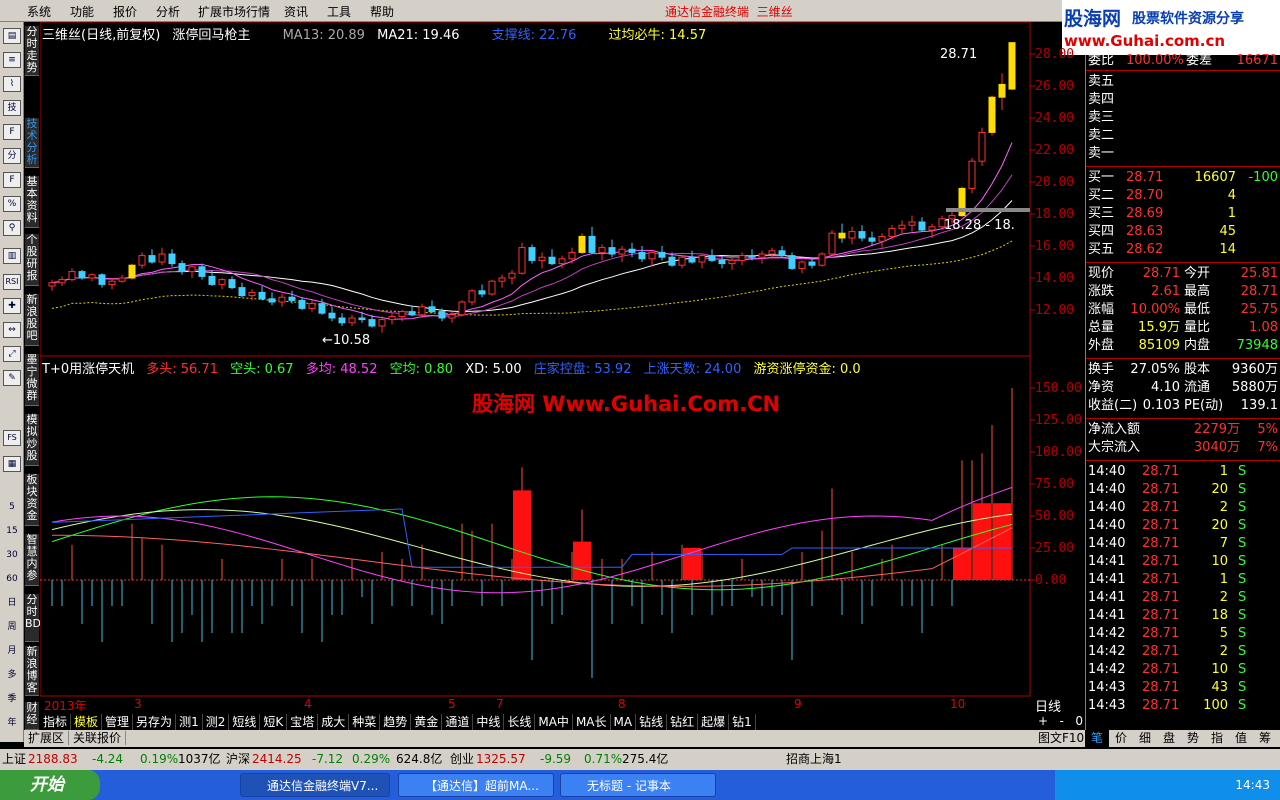  What do you see at coordinates (489, 722) in the screenshot?
I see `formula-tab: 中线` at bounding box center [489, 722].